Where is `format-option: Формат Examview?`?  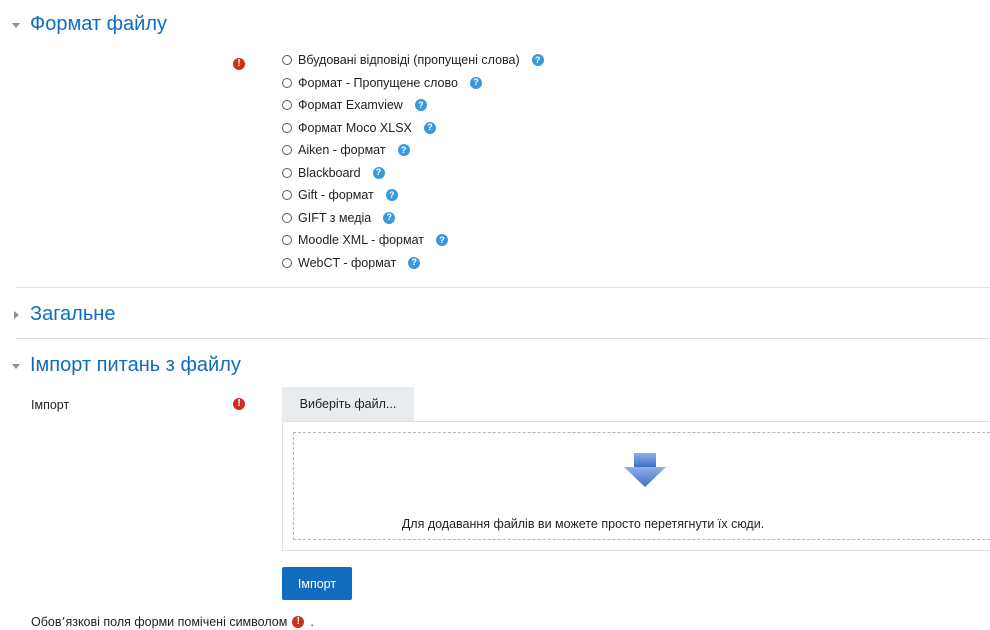 format-option: Формат Examview? is located at coordinates (413, 105).